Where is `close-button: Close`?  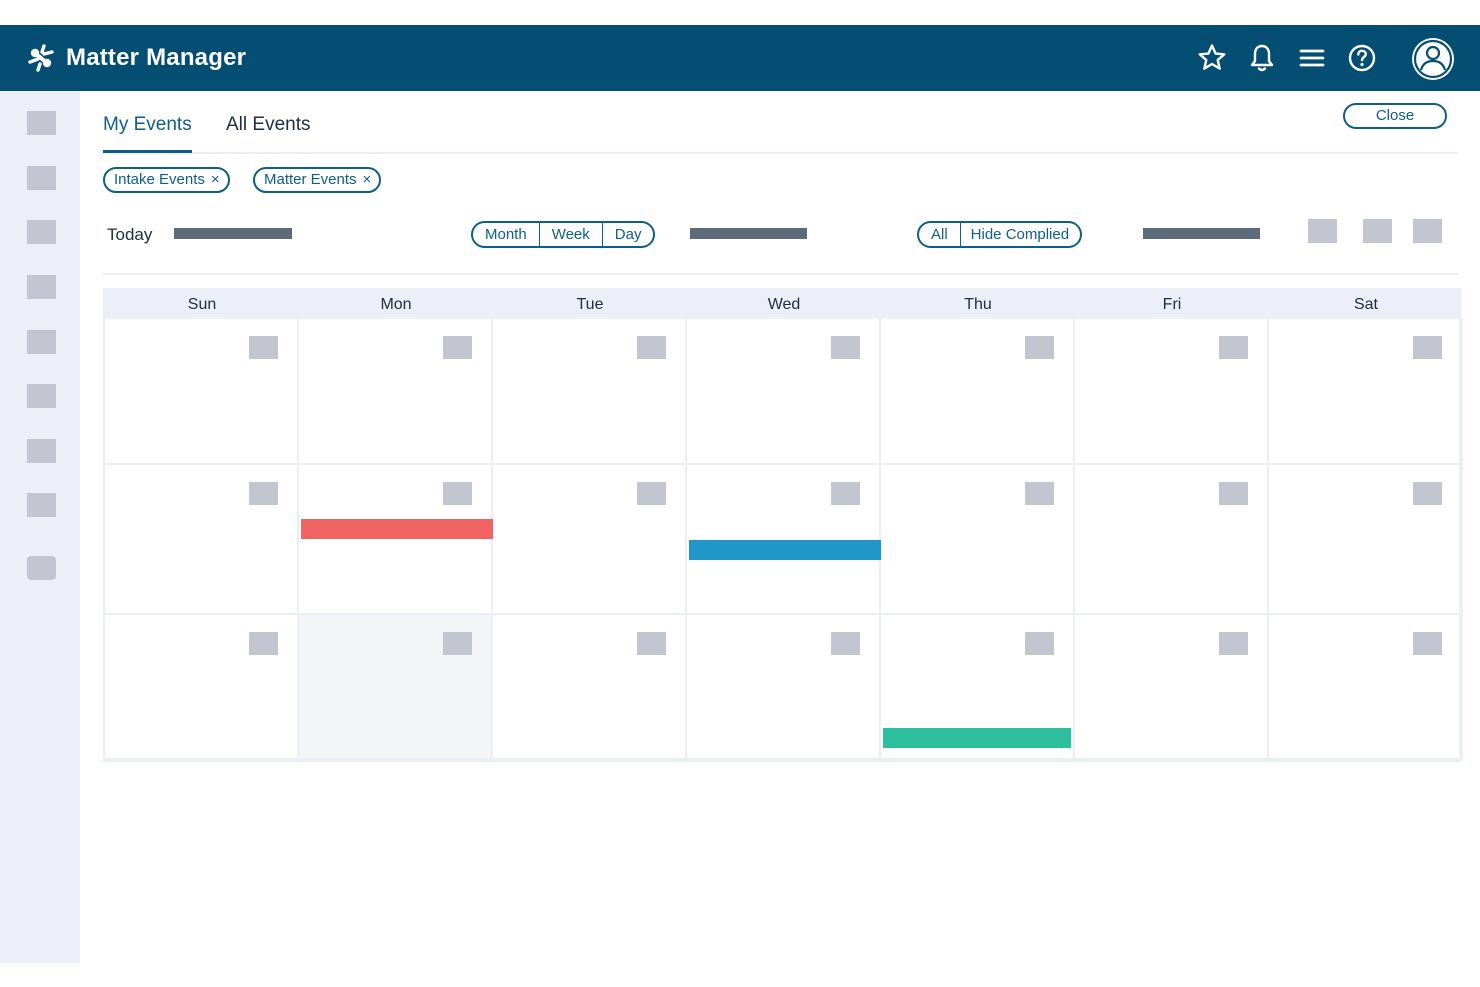
close-button: Close is located at coordinates (1395, 116).